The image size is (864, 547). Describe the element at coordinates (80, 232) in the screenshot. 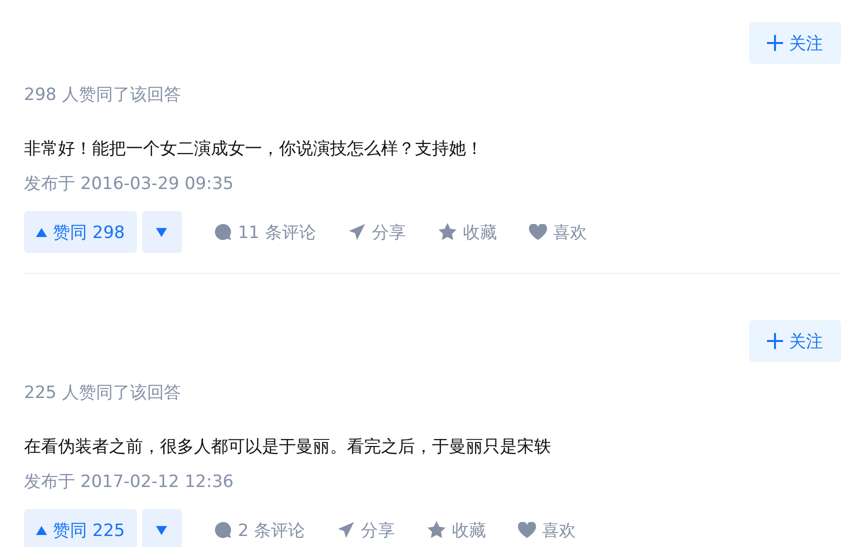

I see `upvote-button: 赞同 298` at that location.